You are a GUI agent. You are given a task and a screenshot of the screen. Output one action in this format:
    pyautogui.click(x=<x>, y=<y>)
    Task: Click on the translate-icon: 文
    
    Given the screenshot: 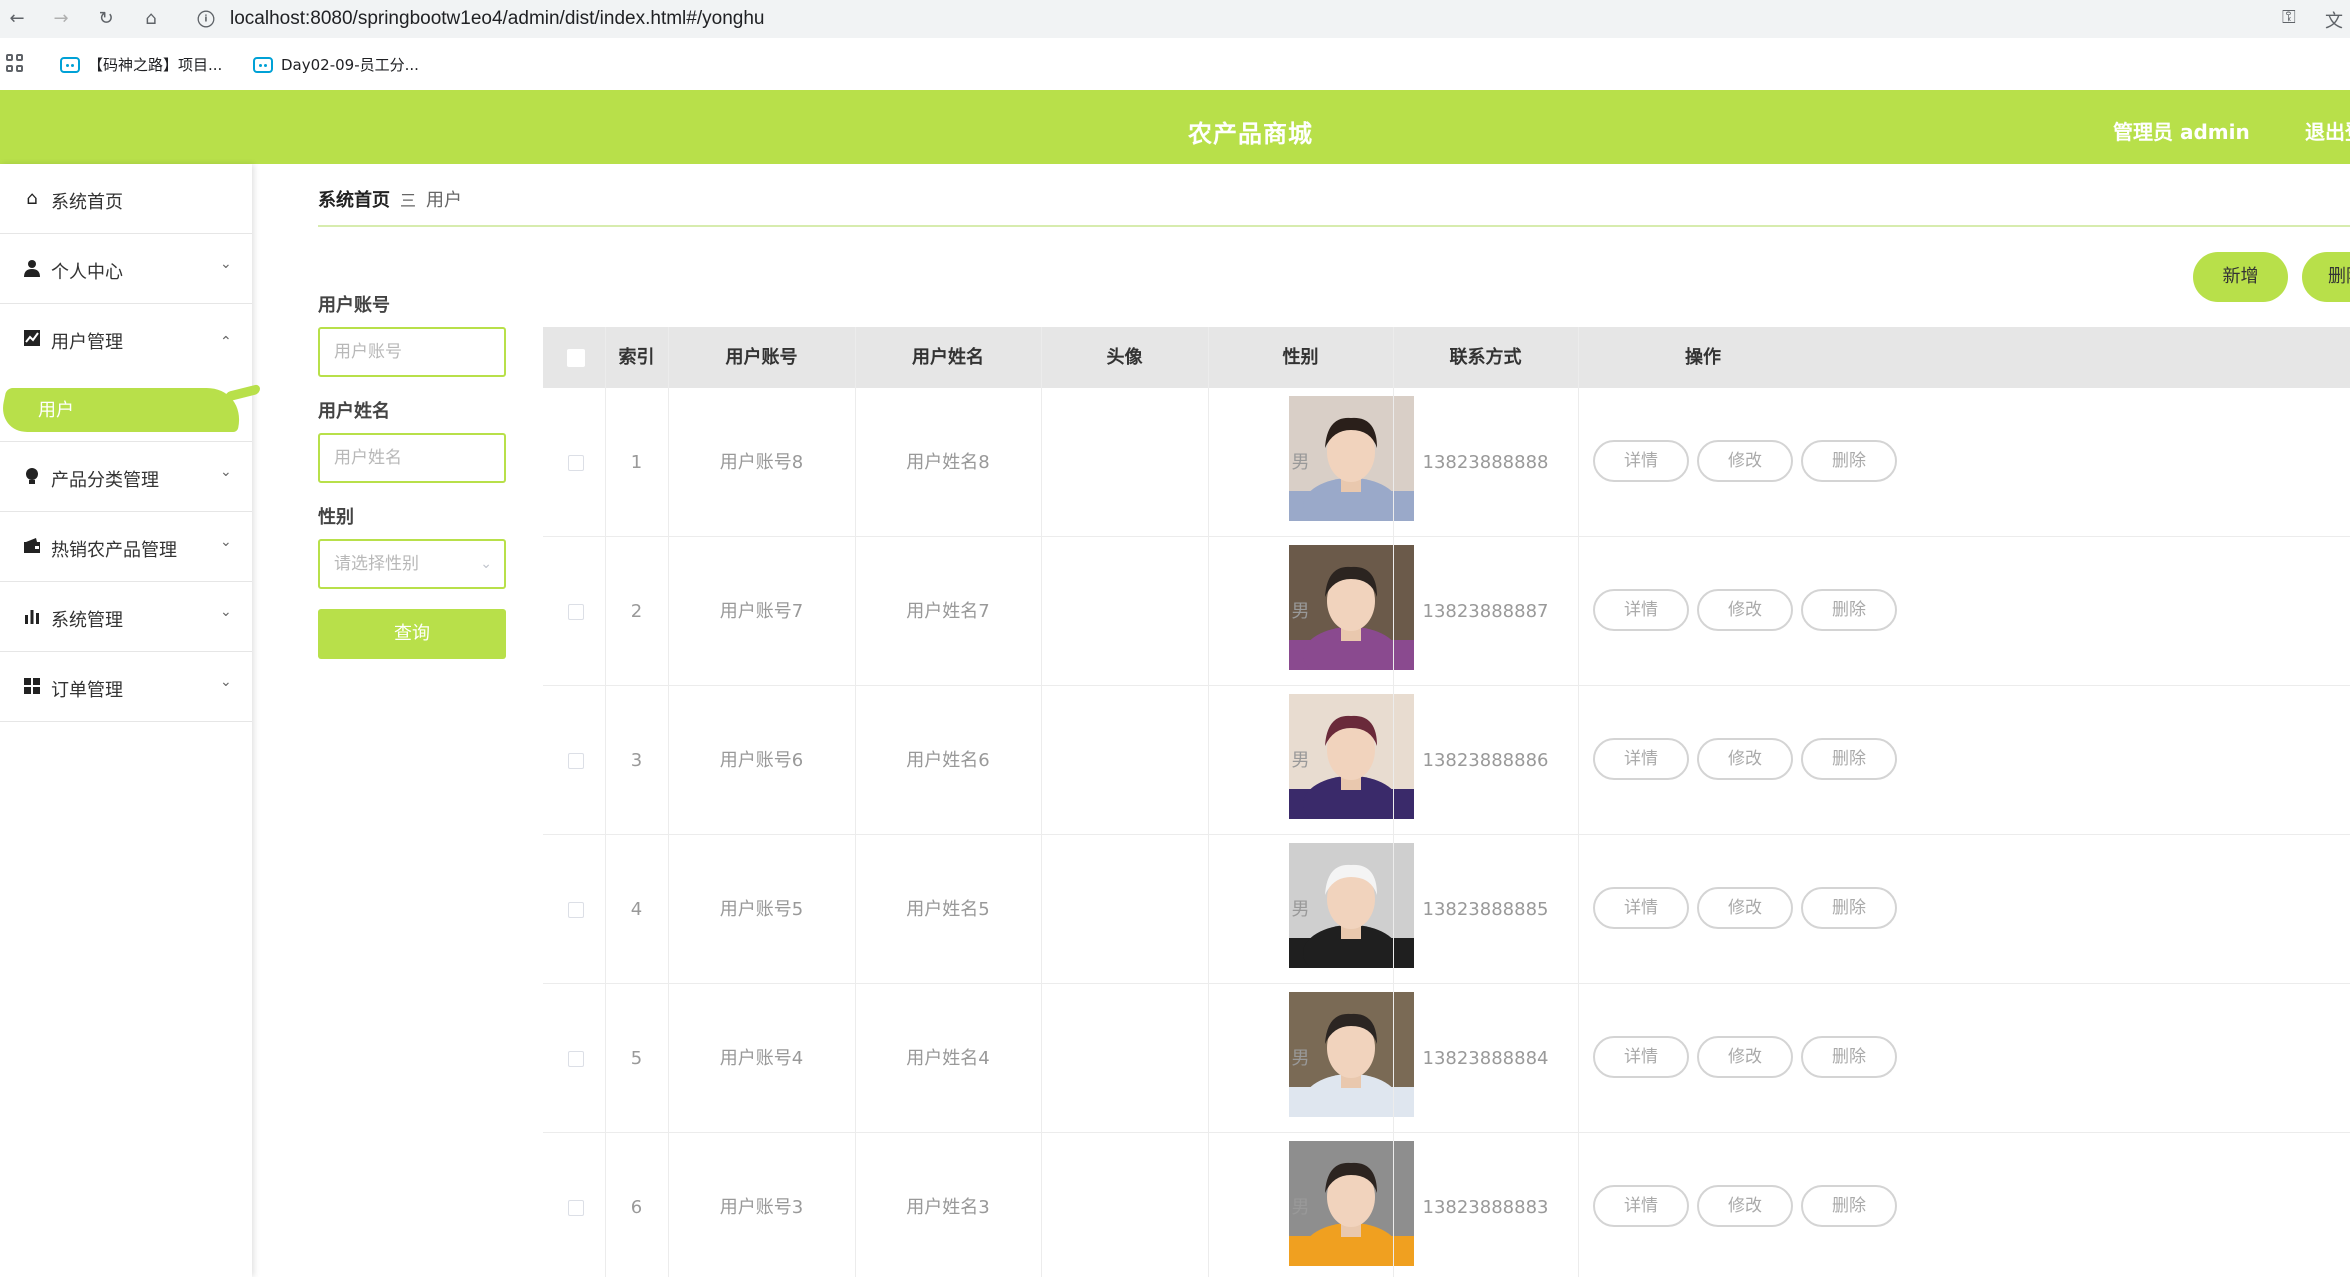 What is the action you would take?
    pyautogui.click(x=2334, y=20)
    